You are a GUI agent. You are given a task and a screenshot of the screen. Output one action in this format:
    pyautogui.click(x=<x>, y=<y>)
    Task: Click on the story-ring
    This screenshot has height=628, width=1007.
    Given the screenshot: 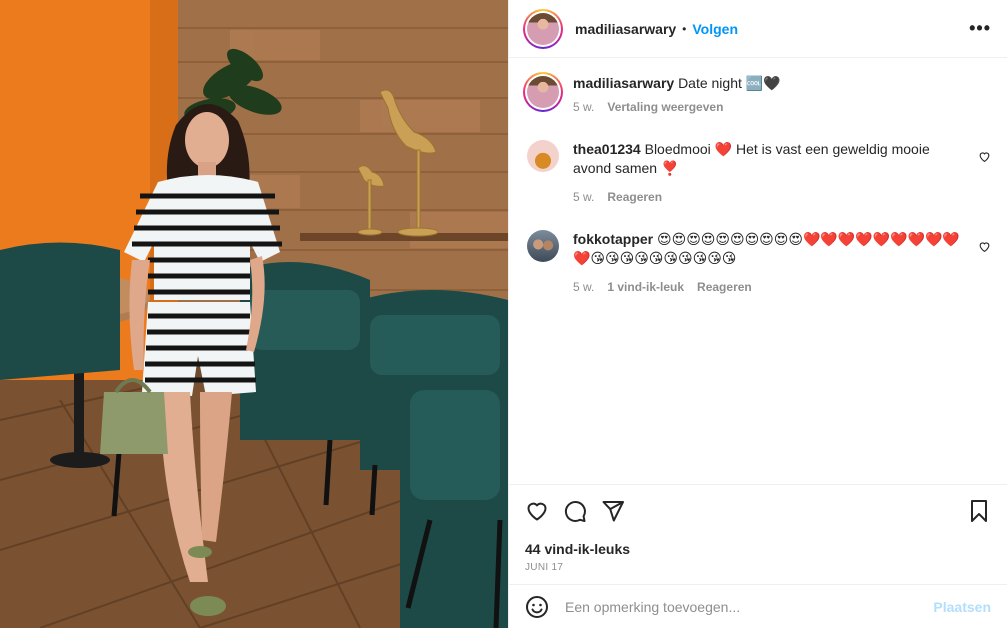 What is the action you would take?
    pyautogui.click(x=543, y=28)
    